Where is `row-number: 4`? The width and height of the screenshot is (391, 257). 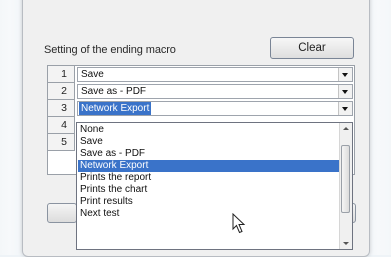
row-number: 4 is located at coordinates (61, 125).